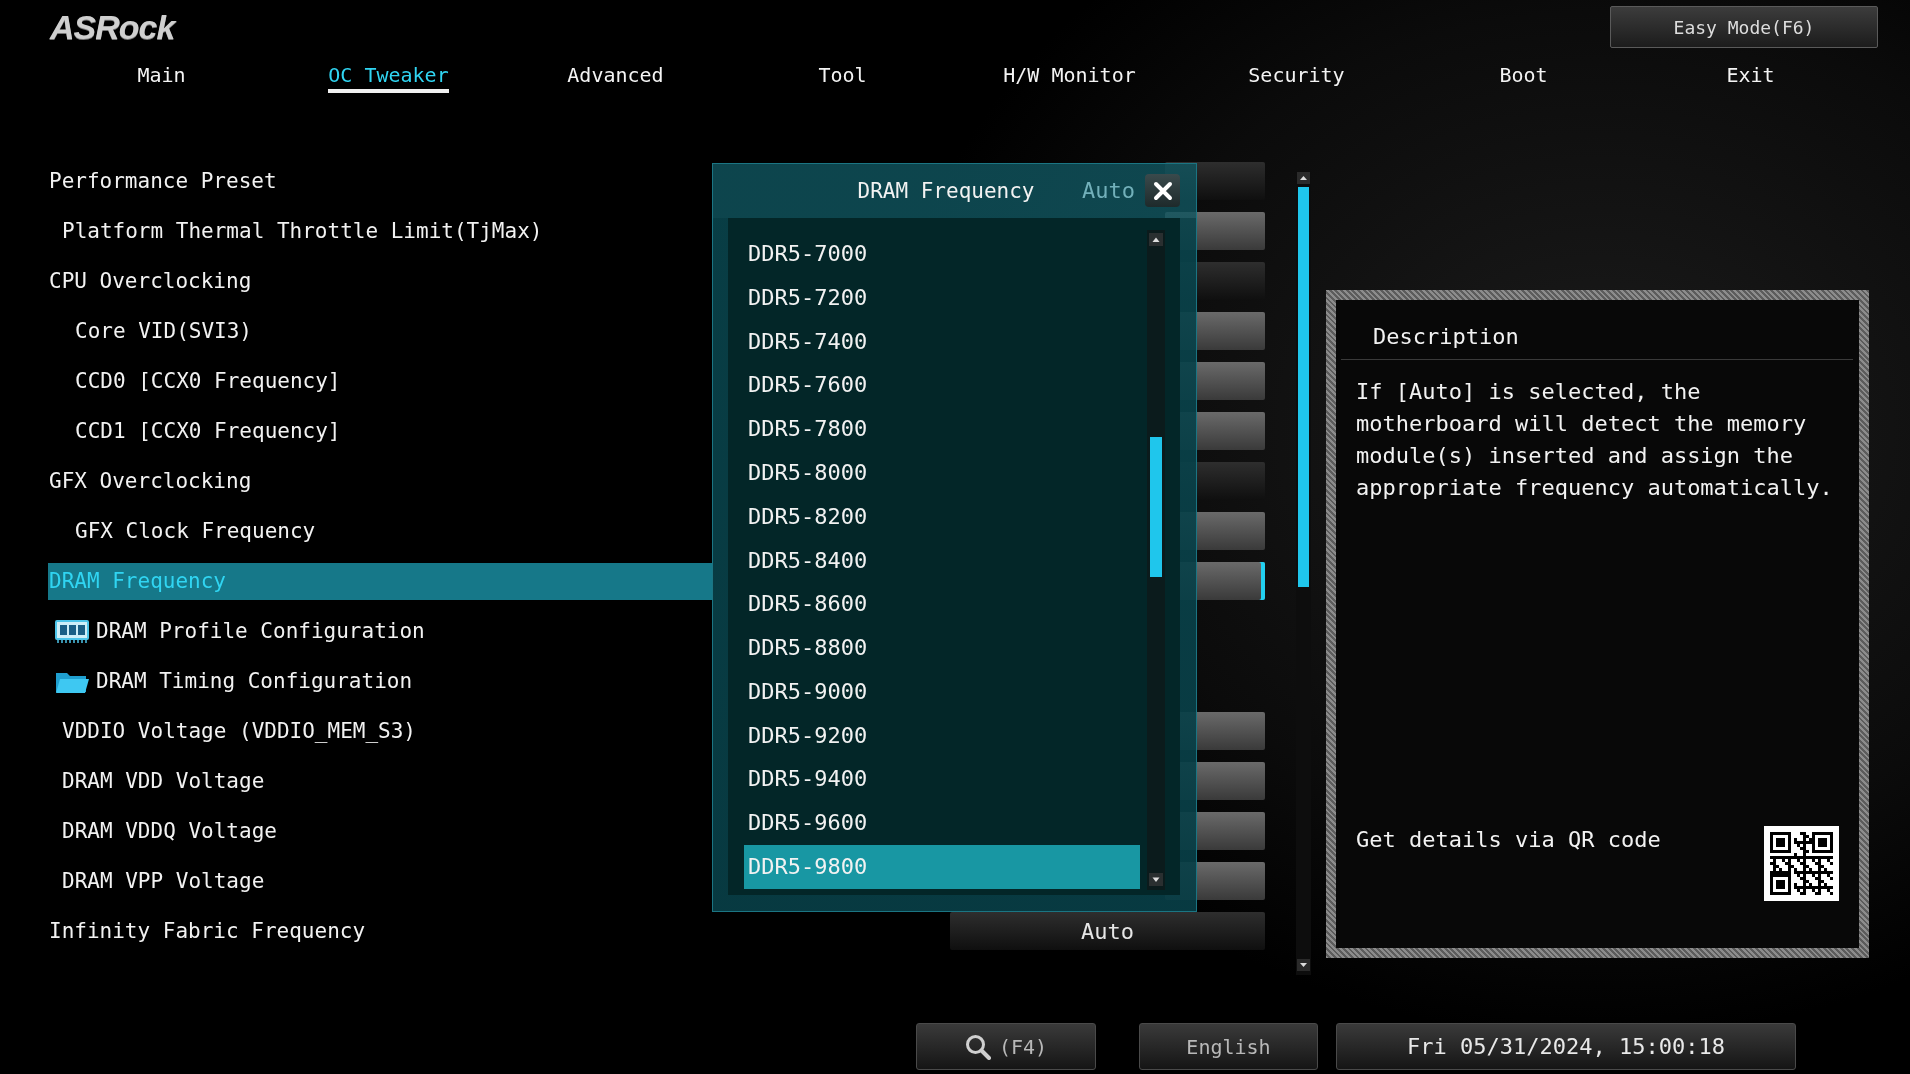 This screenshot has width=1910, height=1074. What do you see at coordinates (156, 881) in the screenshot?
I see `menu-item: DRAM VPP Voltage` at bounding box center [156, 881].